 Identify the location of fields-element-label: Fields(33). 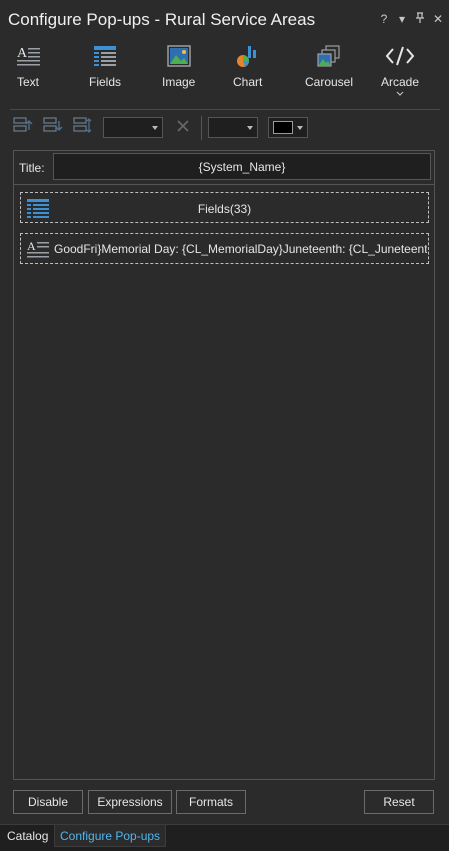
(224, 209).